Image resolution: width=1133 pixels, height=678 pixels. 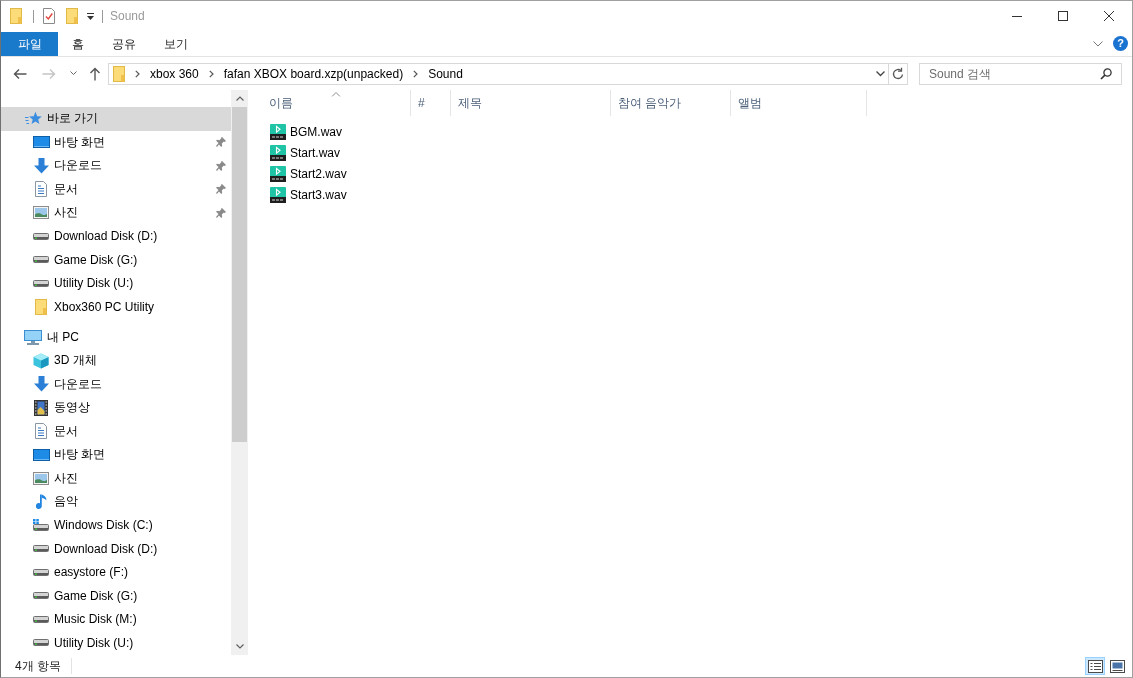 What do you see at coordinates (20, 73) in the screenshot?
I see `back-arrow-icon` at bounding box center [20, 73].